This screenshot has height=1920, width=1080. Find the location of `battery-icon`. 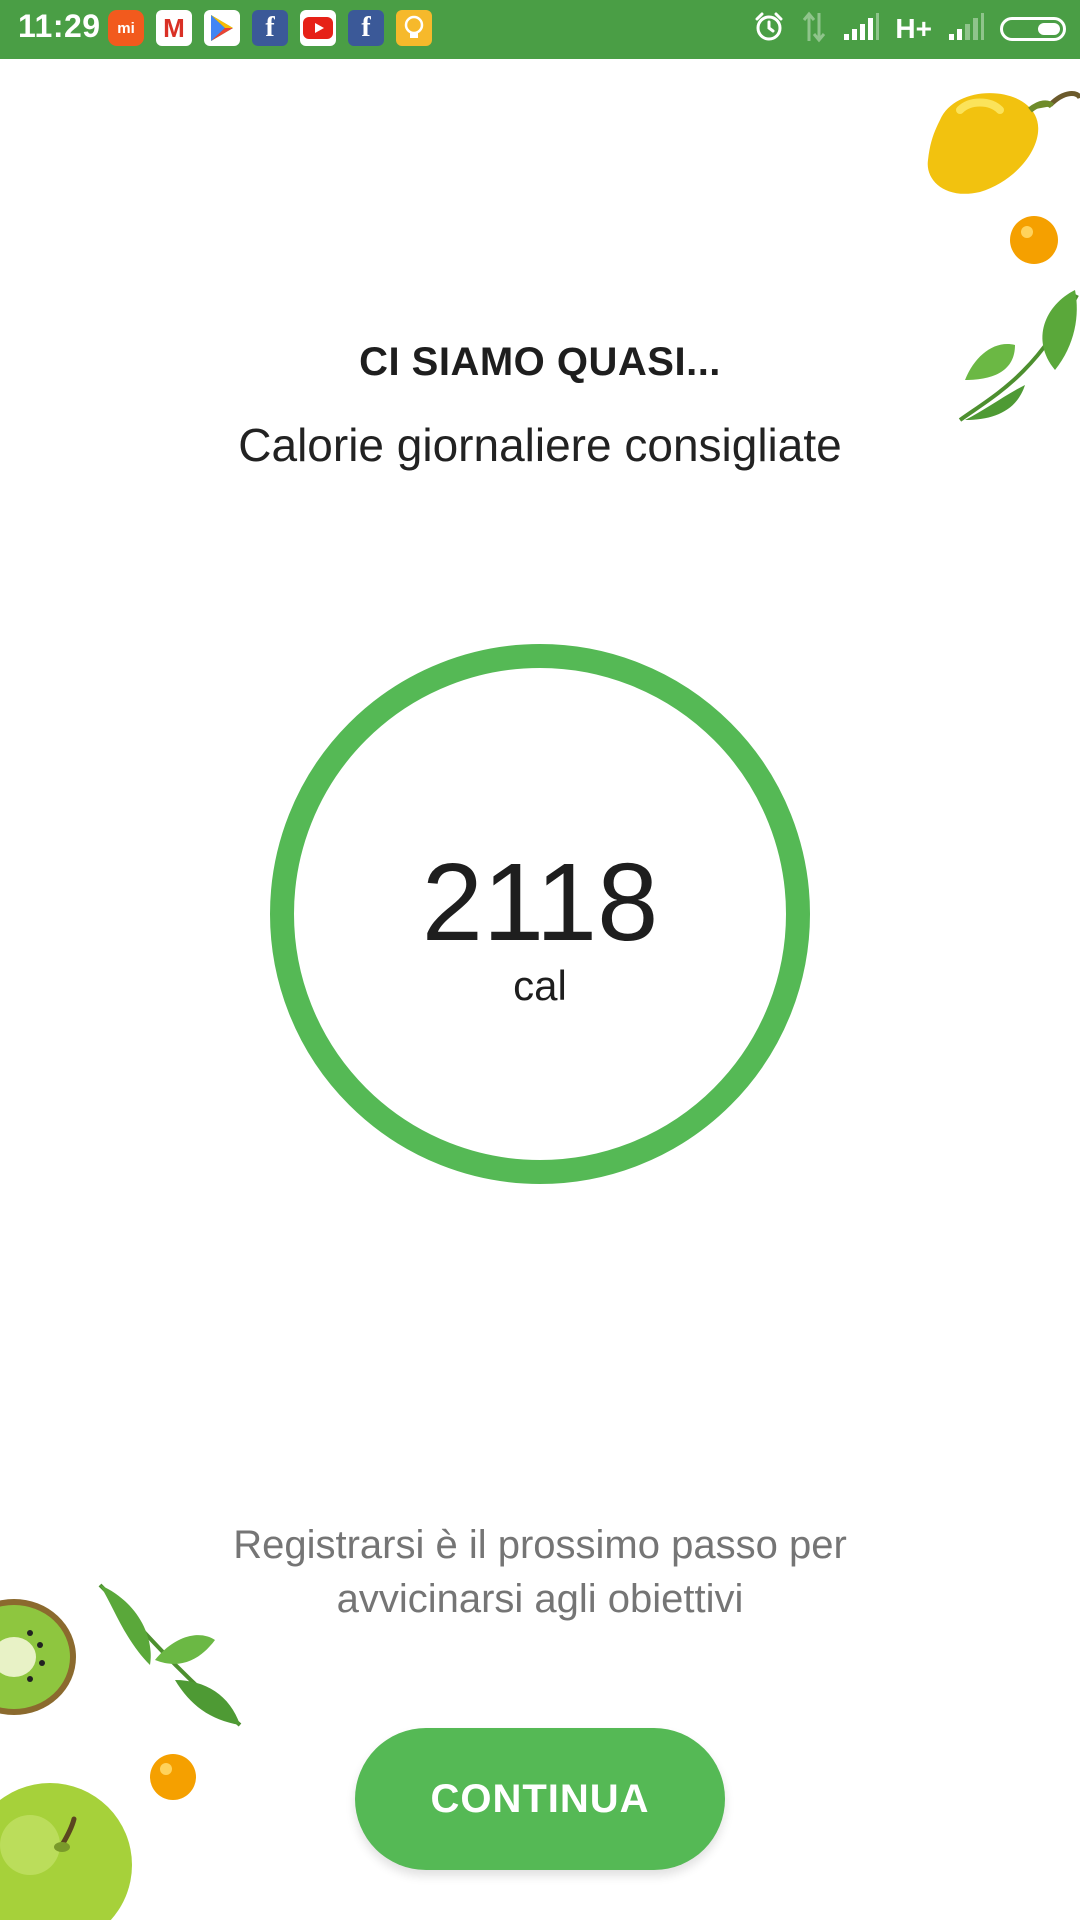

battery-icon is located at coordinates (1033, 29).